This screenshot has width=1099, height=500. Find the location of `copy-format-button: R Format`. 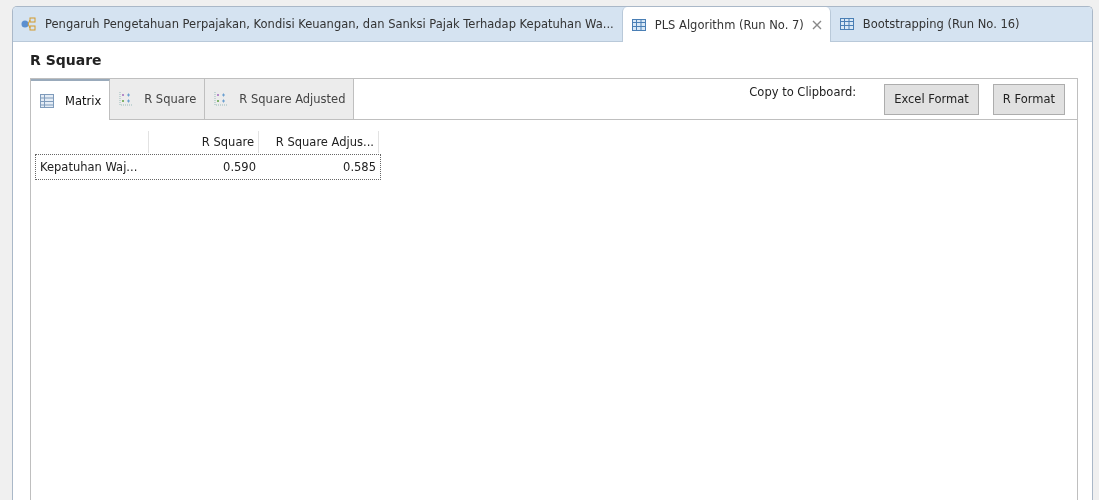

copy-format-button: R Format is located at coordinates (1028, 99).